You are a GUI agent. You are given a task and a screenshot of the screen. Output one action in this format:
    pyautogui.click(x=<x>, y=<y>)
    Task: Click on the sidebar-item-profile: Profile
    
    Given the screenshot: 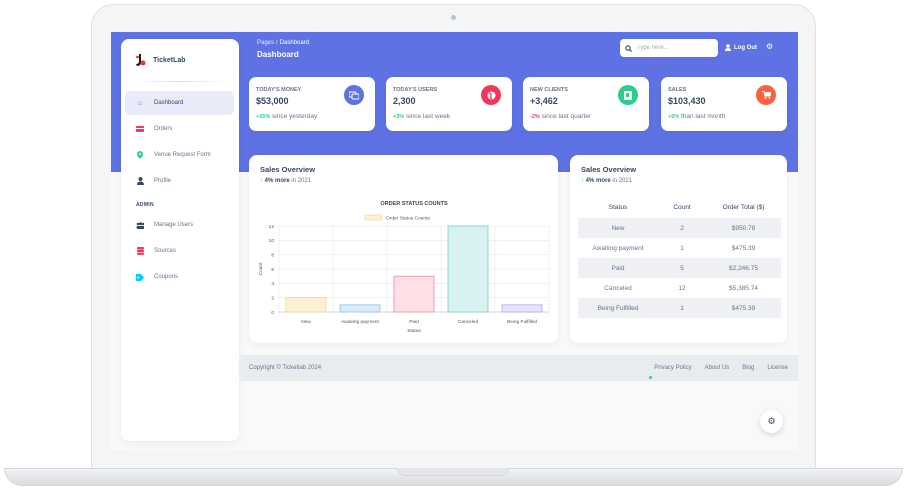 What is the action you would take?
    pyautogui.click(x=179, y=181)
    